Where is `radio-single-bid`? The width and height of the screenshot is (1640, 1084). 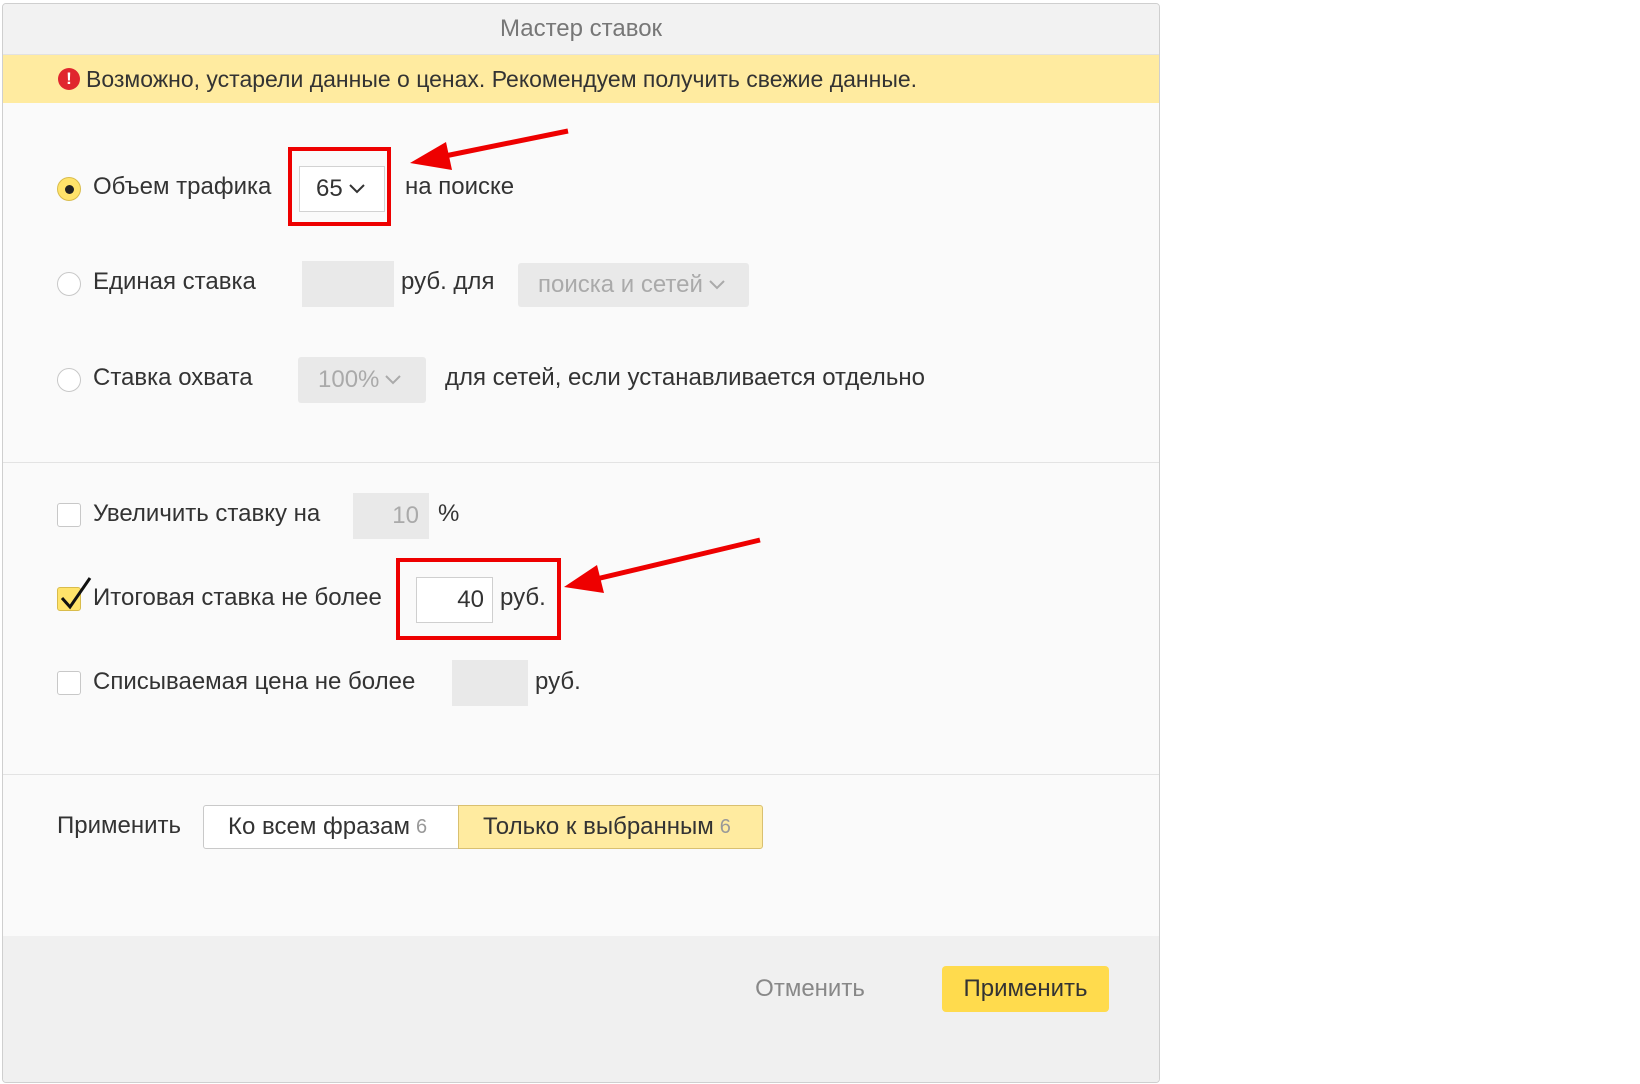
radio-single-bid is located at coordinates (69, 284).